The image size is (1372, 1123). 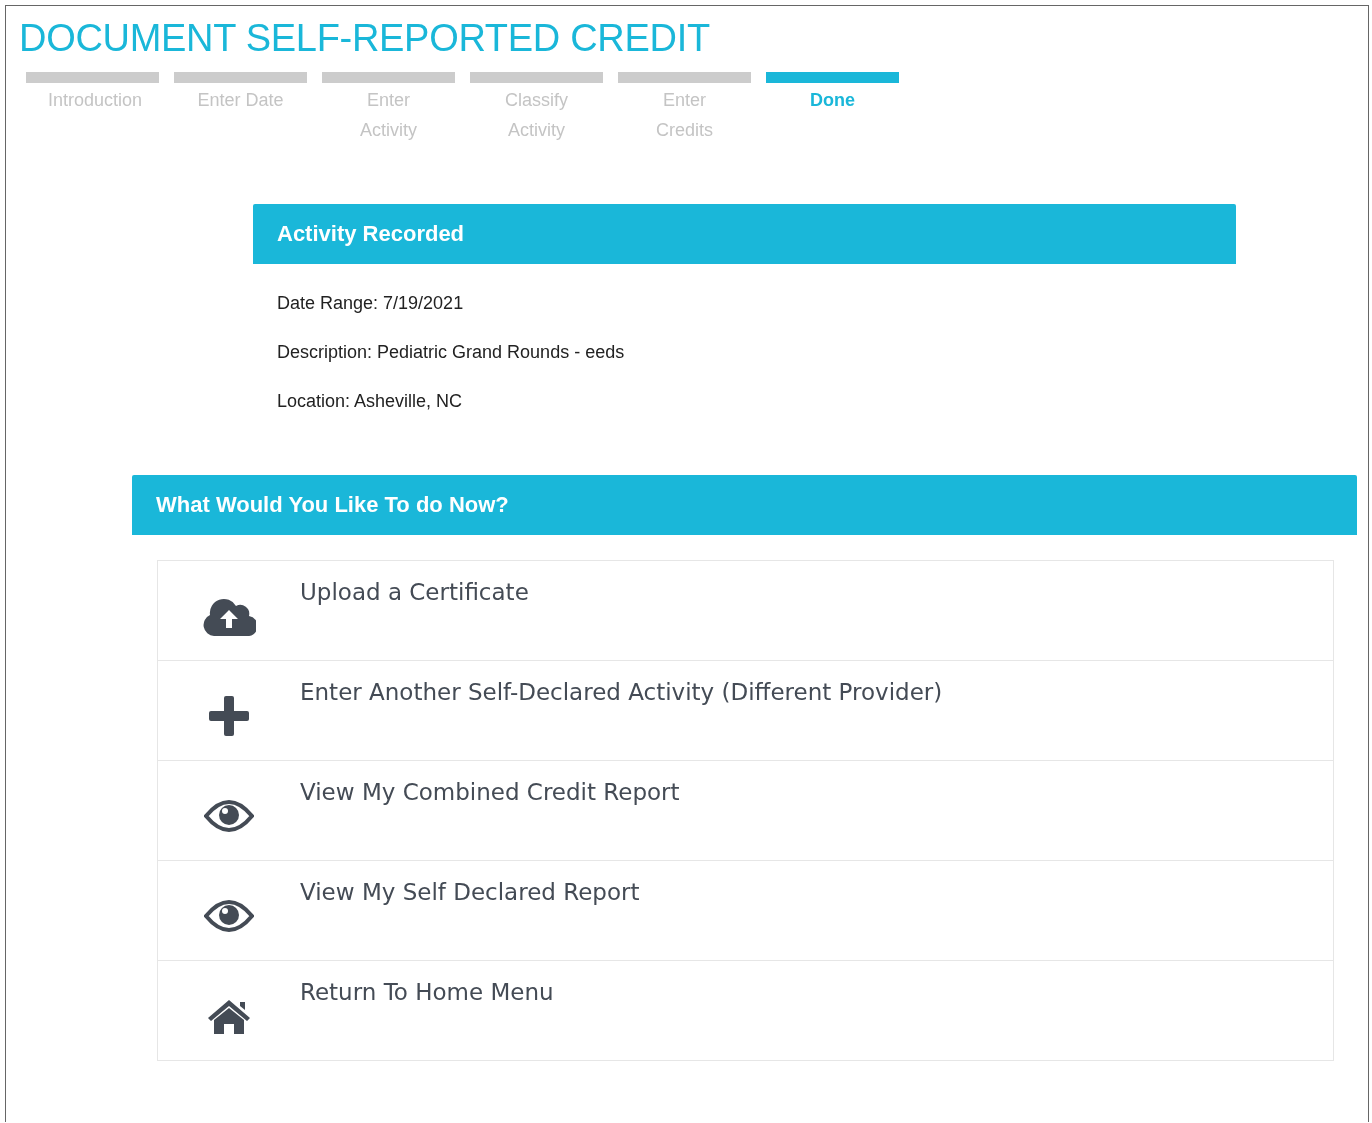 I want to click on action-label: View My Combined Credit Report, so click(x=490, y=794).